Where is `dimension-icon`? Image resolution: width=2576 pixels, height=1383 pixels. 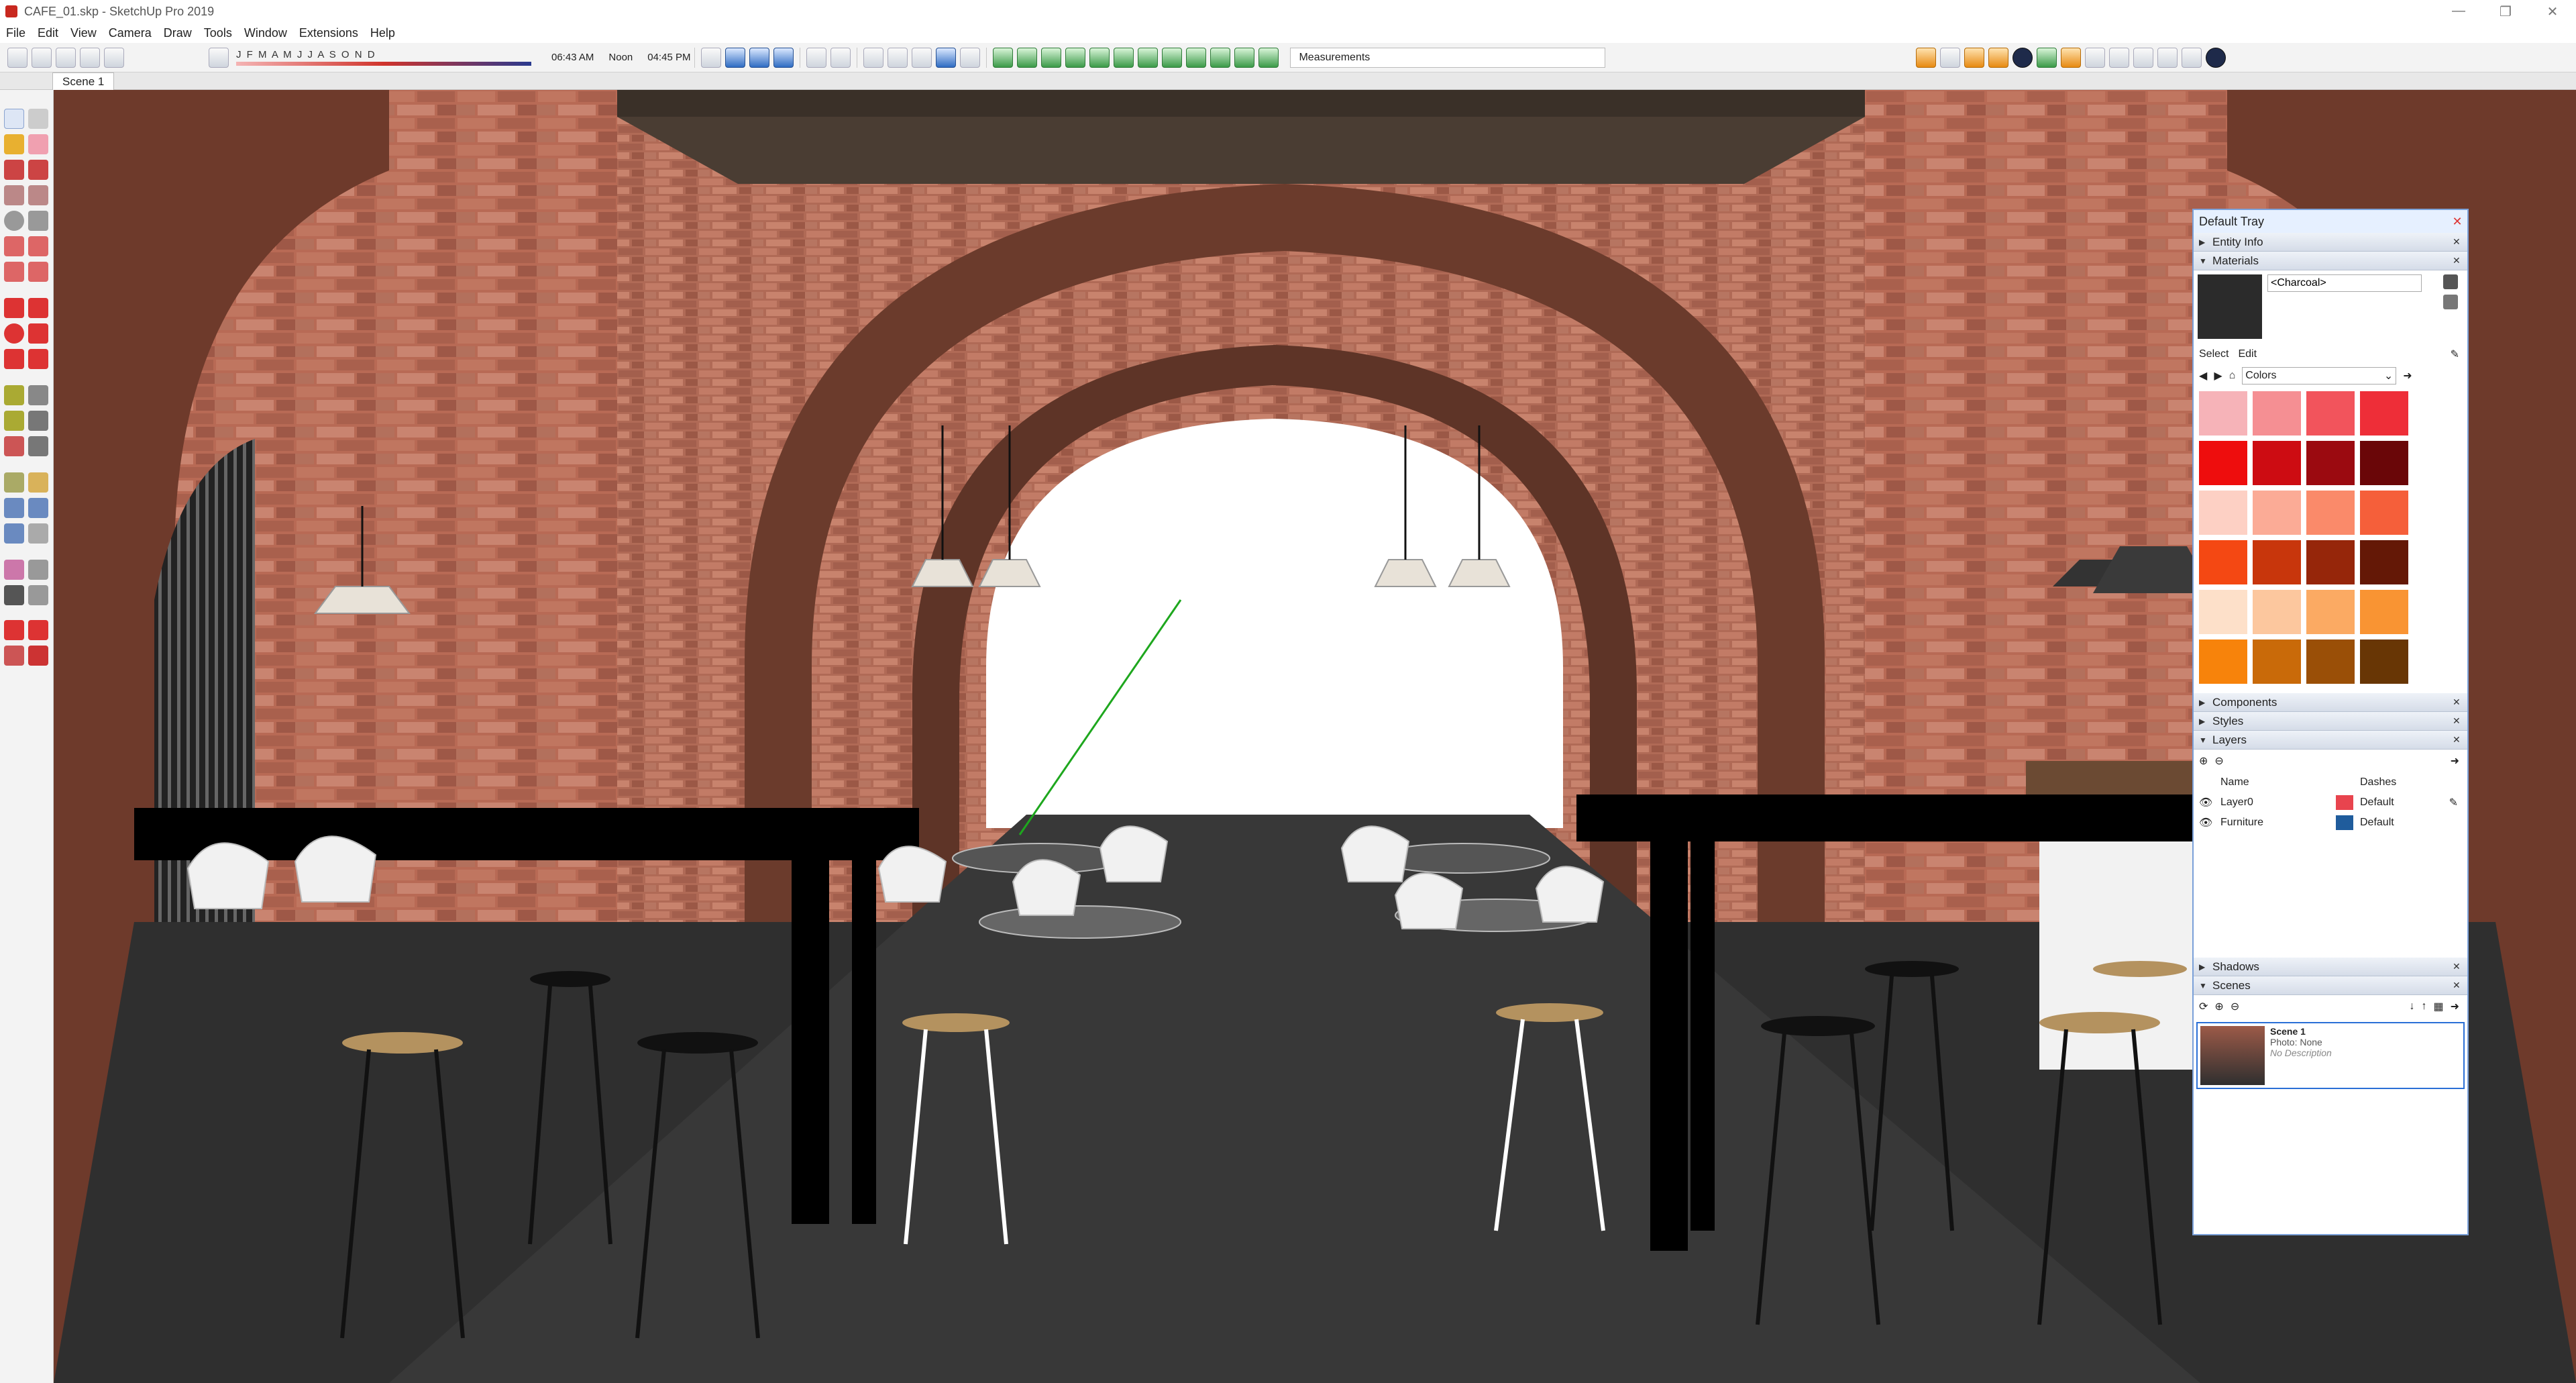 dimension-icon is located at coordinates (38, 395).